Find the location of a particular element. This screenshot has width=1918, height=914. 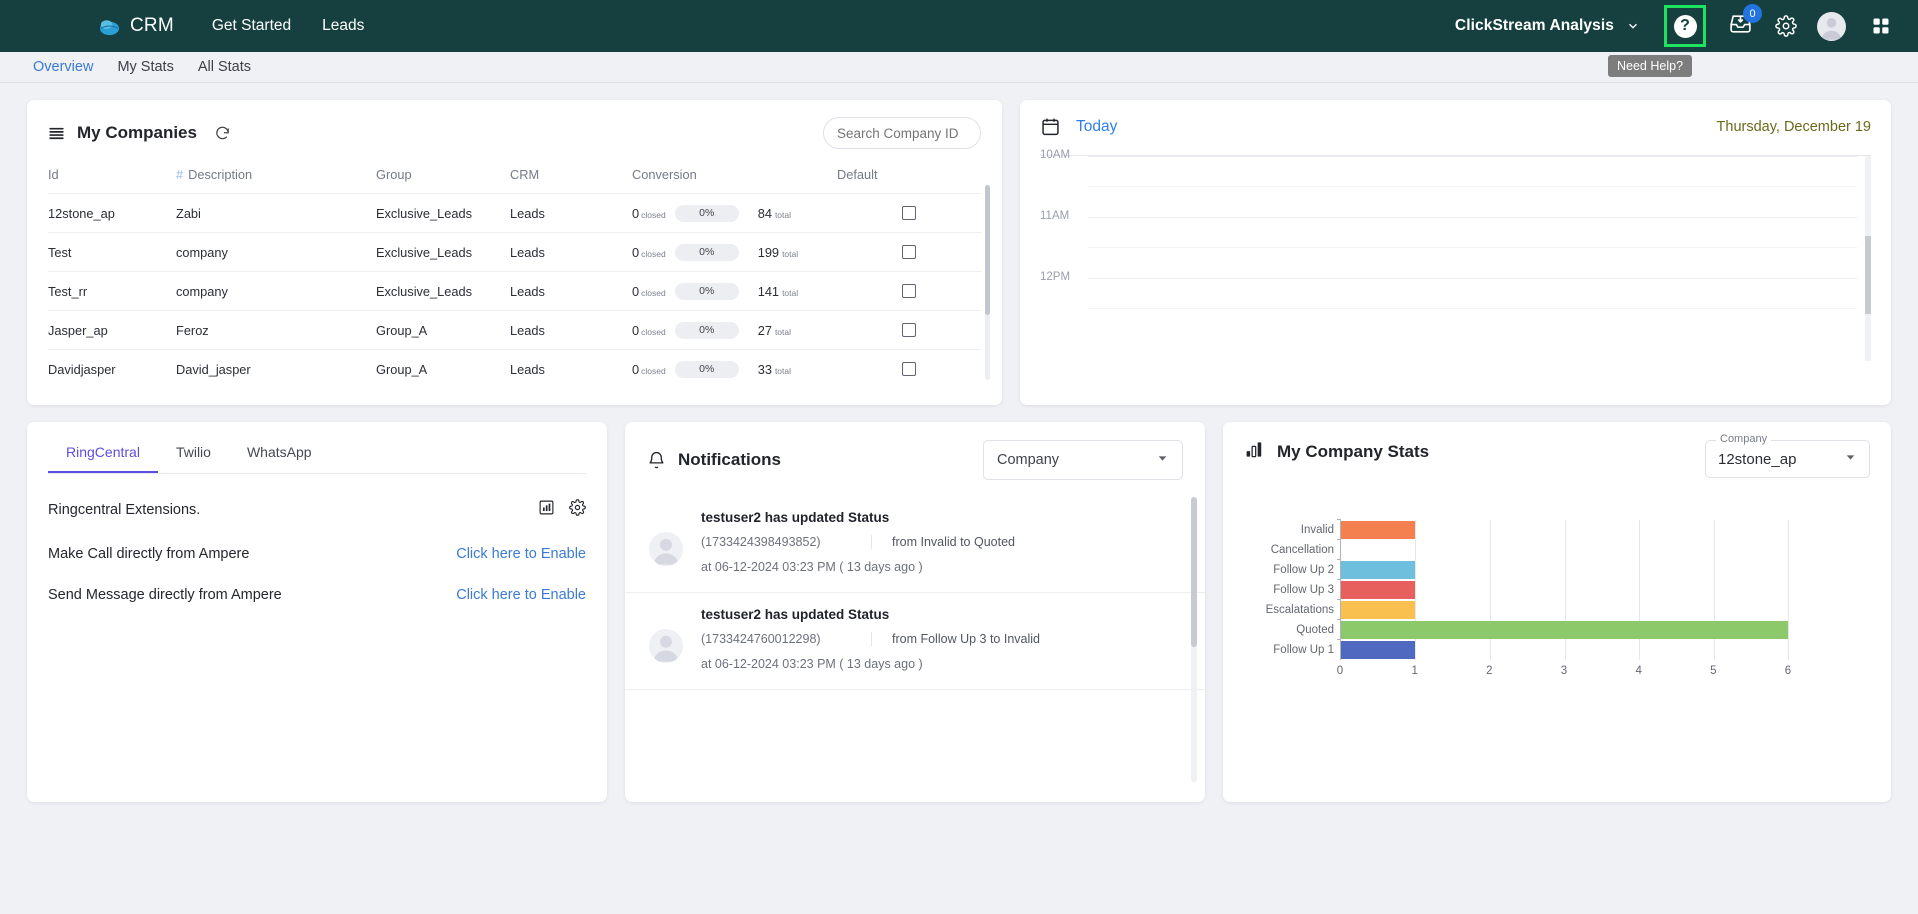

company-select: Company 12stone_ap is located at coordinates (1787, 455).